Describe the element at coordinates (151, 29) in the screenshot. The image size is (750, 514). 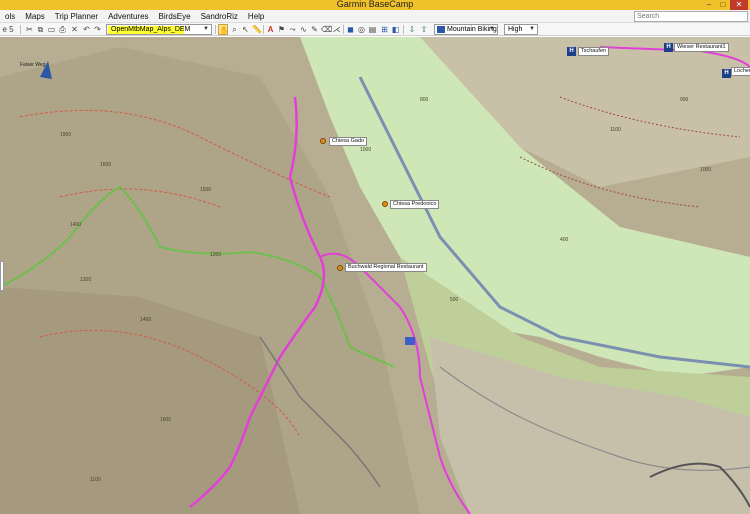
I see `map-product-label: OpenMtbMap_Alps_DEM` at that location.